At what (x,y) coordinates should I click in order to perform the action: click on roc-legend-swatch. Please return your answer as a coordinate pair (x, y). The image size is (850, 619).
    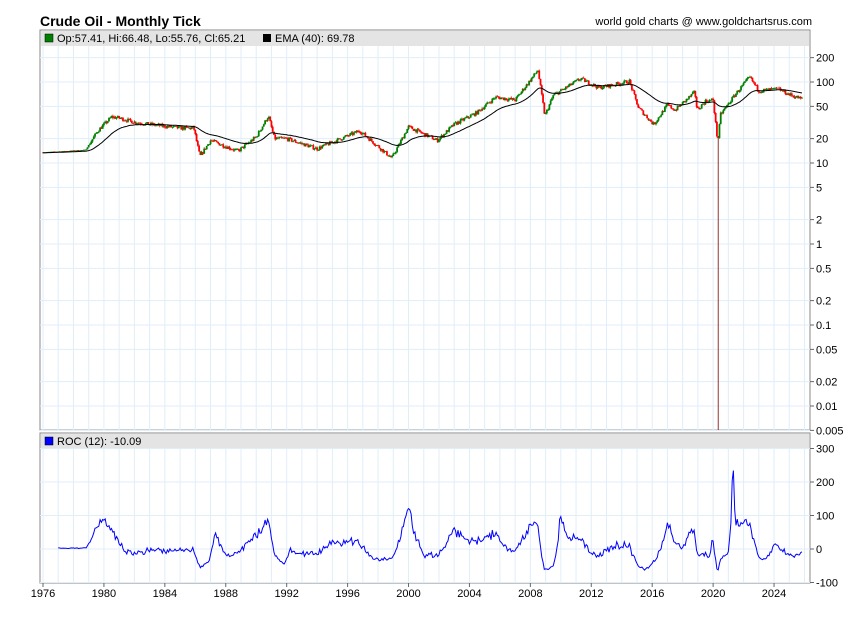
    Looking at the image, I should click on (49, 441).